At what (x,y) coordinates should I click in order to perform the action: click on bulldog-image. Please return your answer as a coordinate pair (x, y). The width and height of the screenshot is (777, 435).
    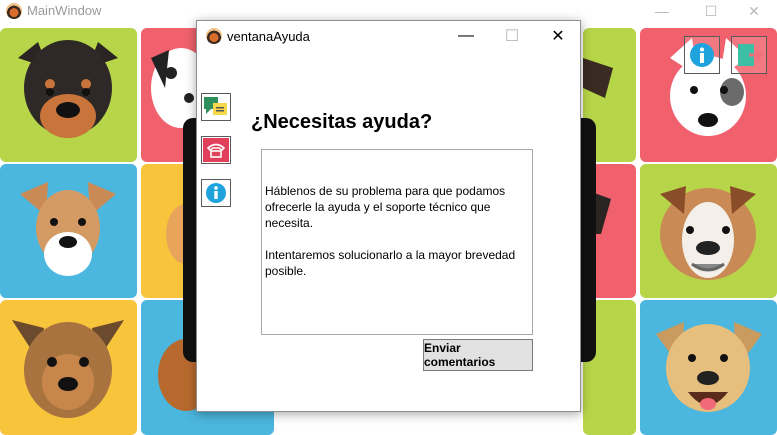
    Looking at the image, I should click on (708, 233).